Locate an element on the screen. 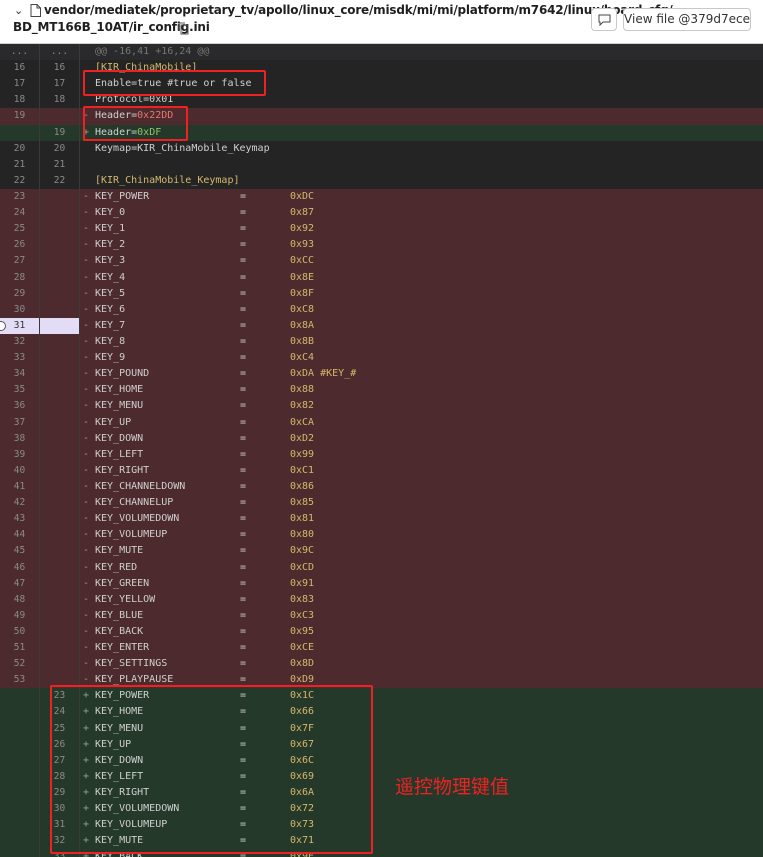 This screenshot has width=763, height=857. old-line-number: 34 is located at coordinates (20, 374).